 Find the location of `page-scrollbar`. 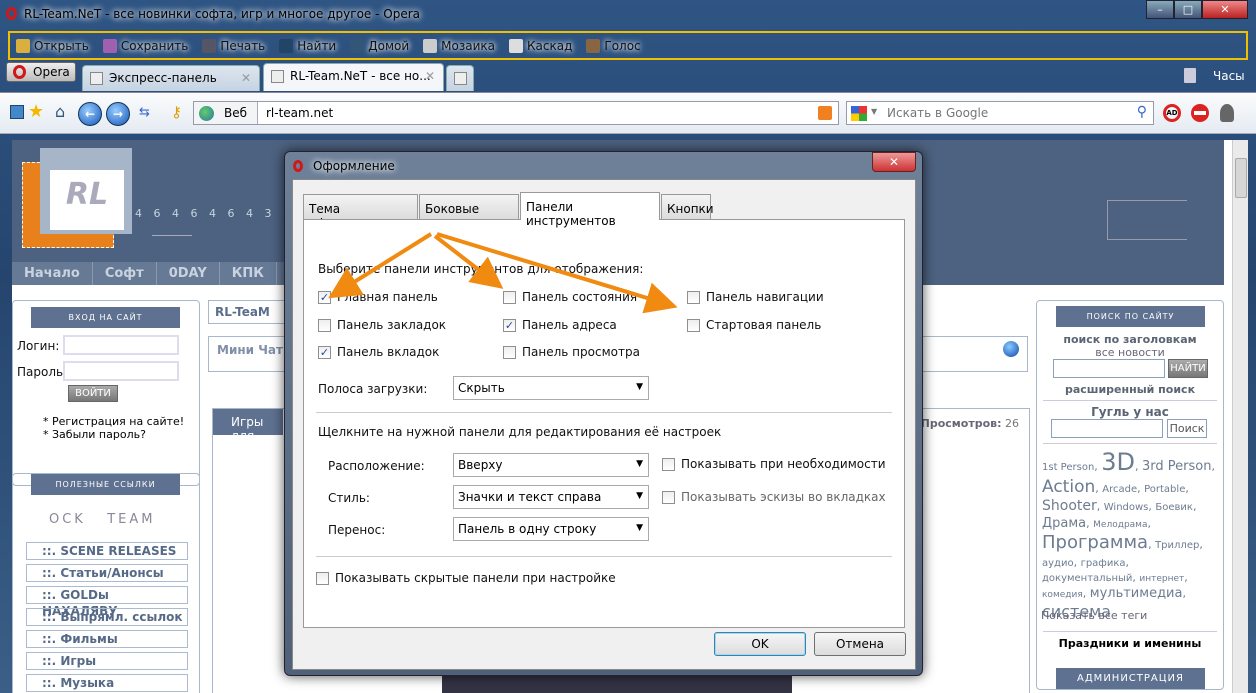

page-scrollbar is located at coordinates (1240, 416).